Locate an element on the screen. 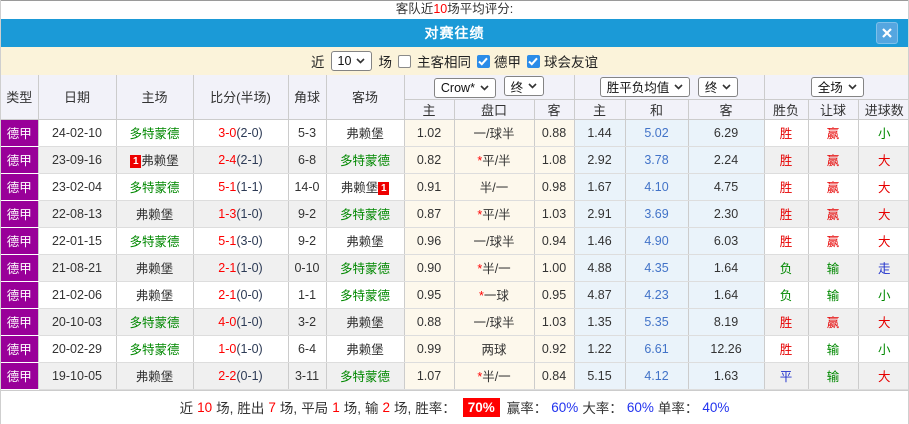  summary-odd-label: 单率： is located at coordinates (678, 408).